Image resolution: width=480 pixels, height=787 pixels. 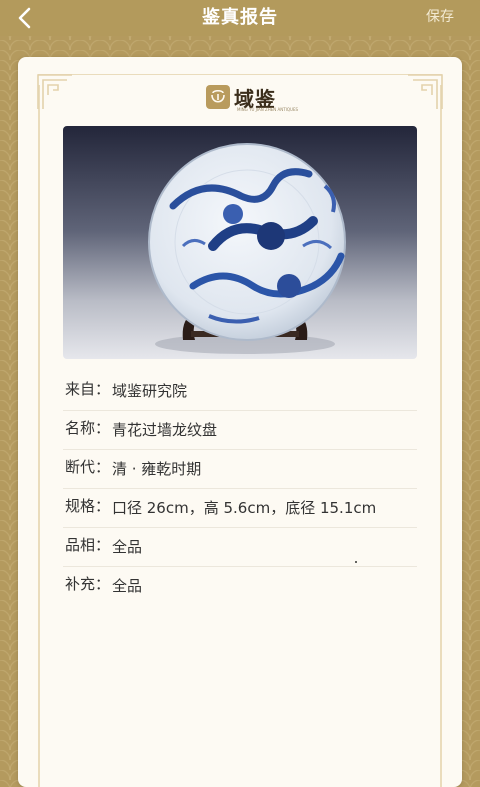 What do you see at coordinates (88, 584) in the screenshot?
I see `detail-label: 补充：` at bounding box center [88, 584].